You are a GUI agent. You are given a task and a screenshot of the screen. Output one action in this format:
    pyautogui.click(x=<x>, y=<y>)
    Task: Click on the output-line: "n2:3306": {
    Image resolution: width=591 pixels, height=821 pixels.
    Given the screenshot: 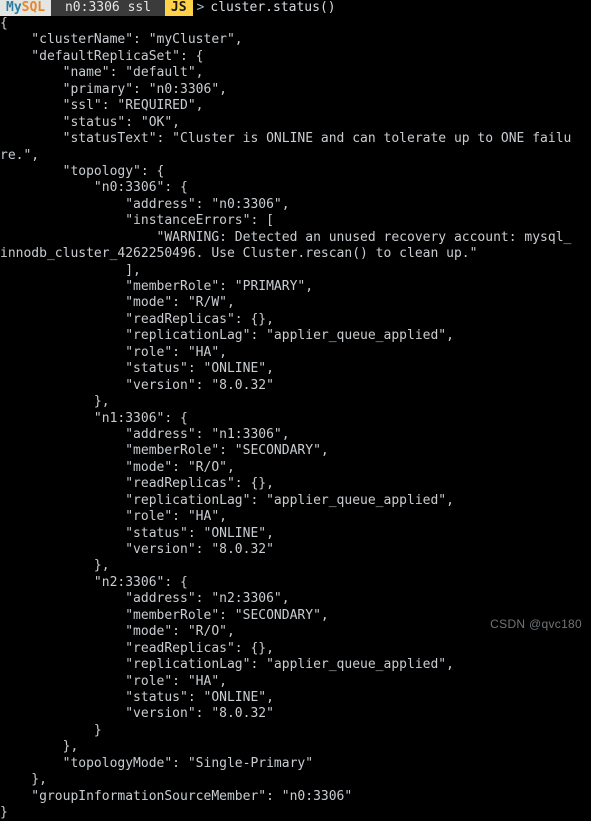 What is the action you would take?
    pyautogui.click(x=94, y=582)
    